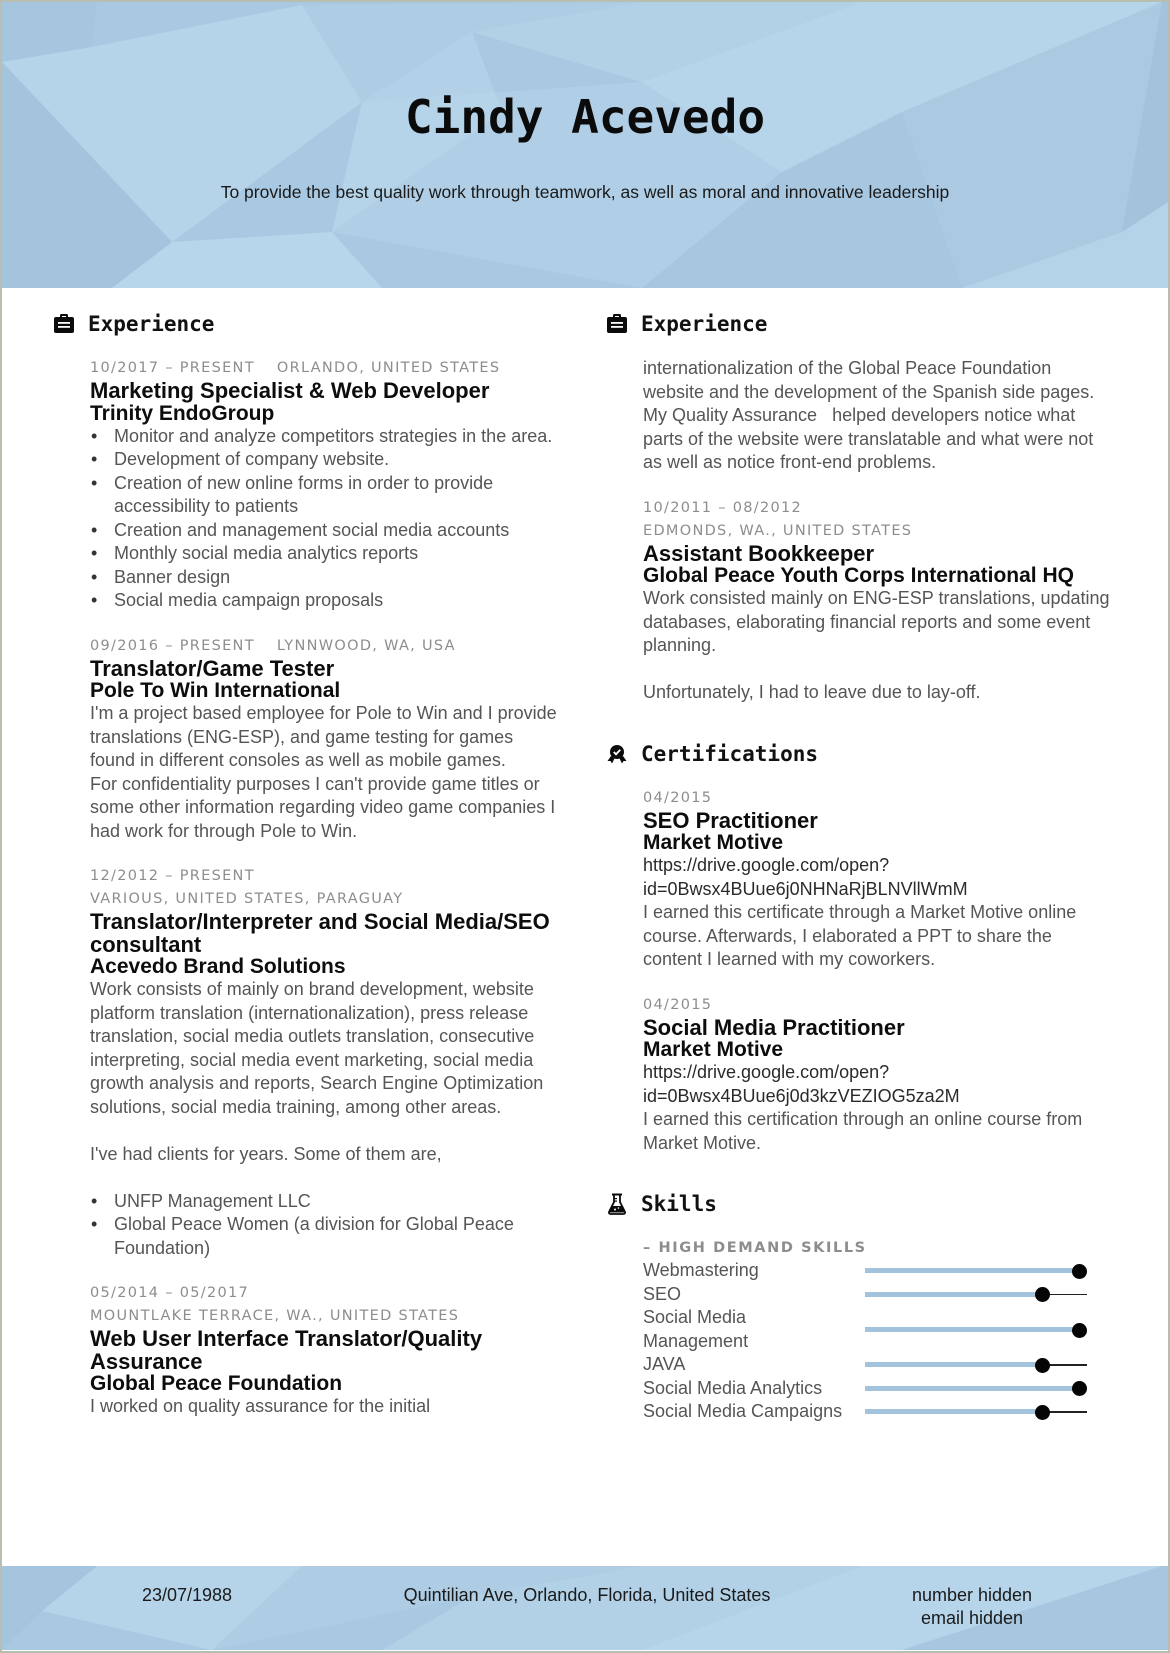 This screenshot has width=1170, height=1653. I want to click on skill-name: SEO, so click(662, 1293).